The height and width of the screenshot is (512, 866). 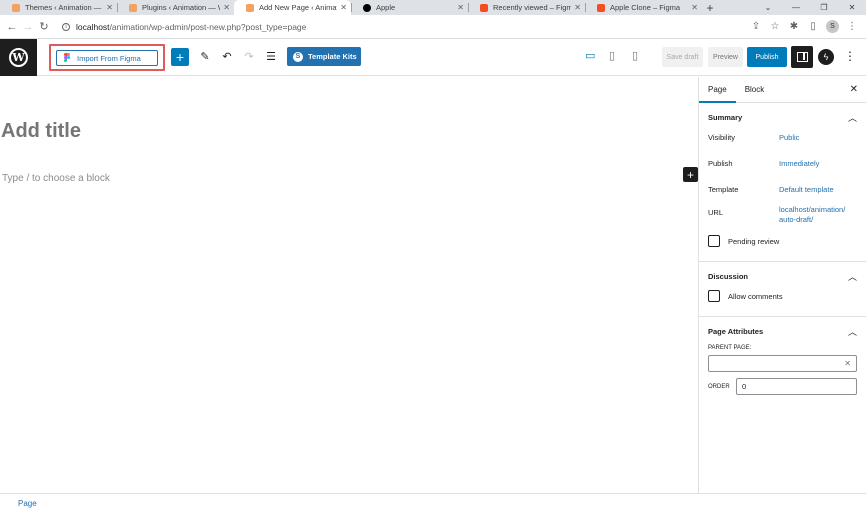 What do you see at coordinates (682, 57) in the screenshot?
I see `save-draft-button: Save draft` at bounding box center [682, 57].